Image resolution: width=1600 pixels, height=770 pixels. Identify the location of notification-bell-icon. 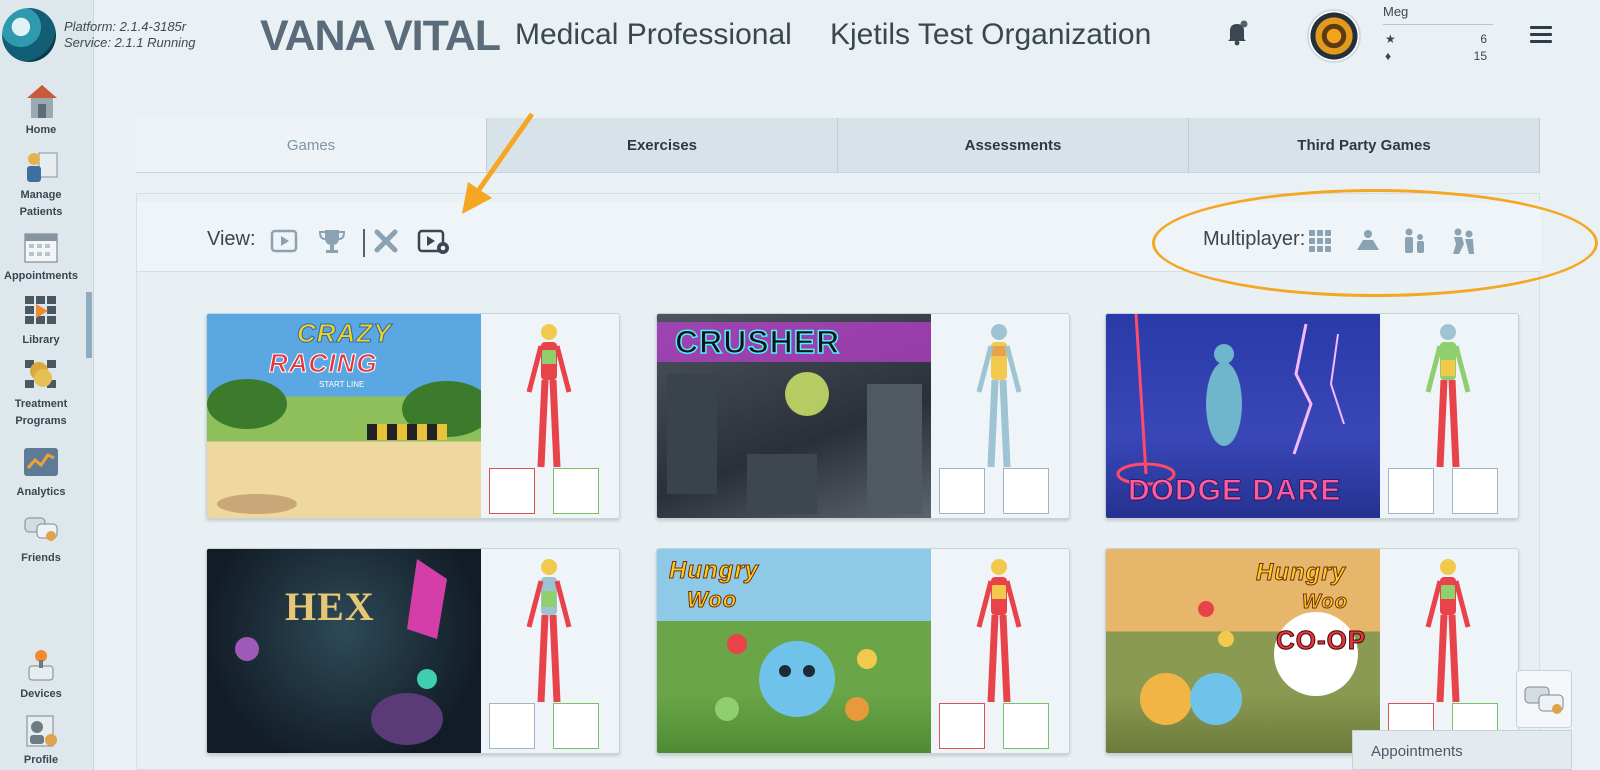
(1237, 33).